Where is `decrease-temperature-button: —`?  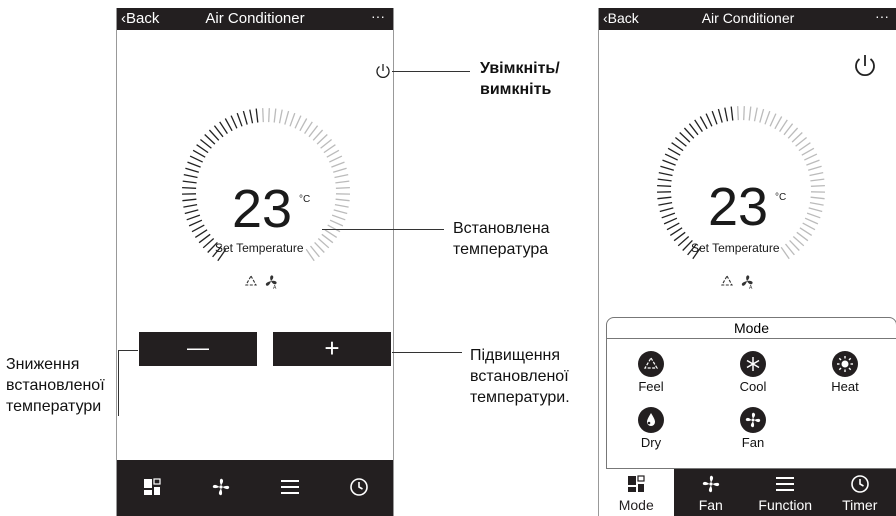 decrease-temperature-button: — is located at coordinates (198, 349).